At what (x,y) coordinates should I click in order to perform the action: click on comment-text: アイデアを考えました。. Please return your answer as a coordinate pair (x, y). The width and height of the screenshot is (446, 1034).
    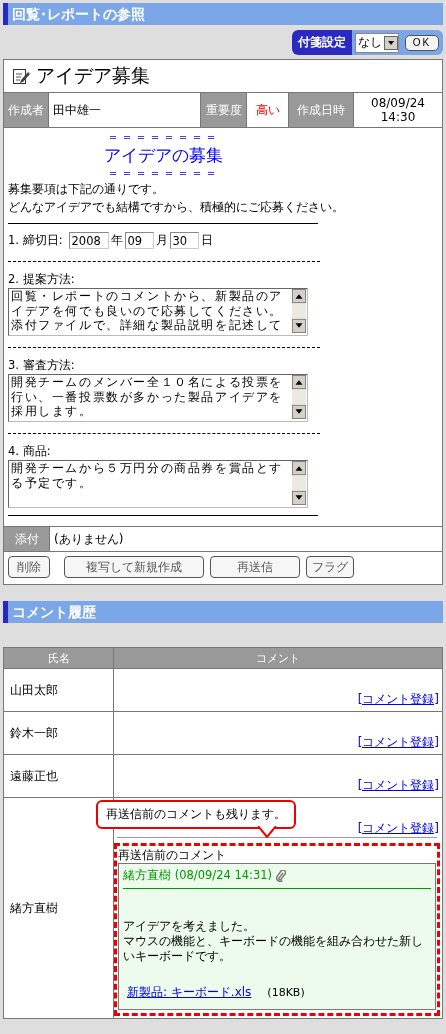
    Looking at the image, I should click on (189, 926).